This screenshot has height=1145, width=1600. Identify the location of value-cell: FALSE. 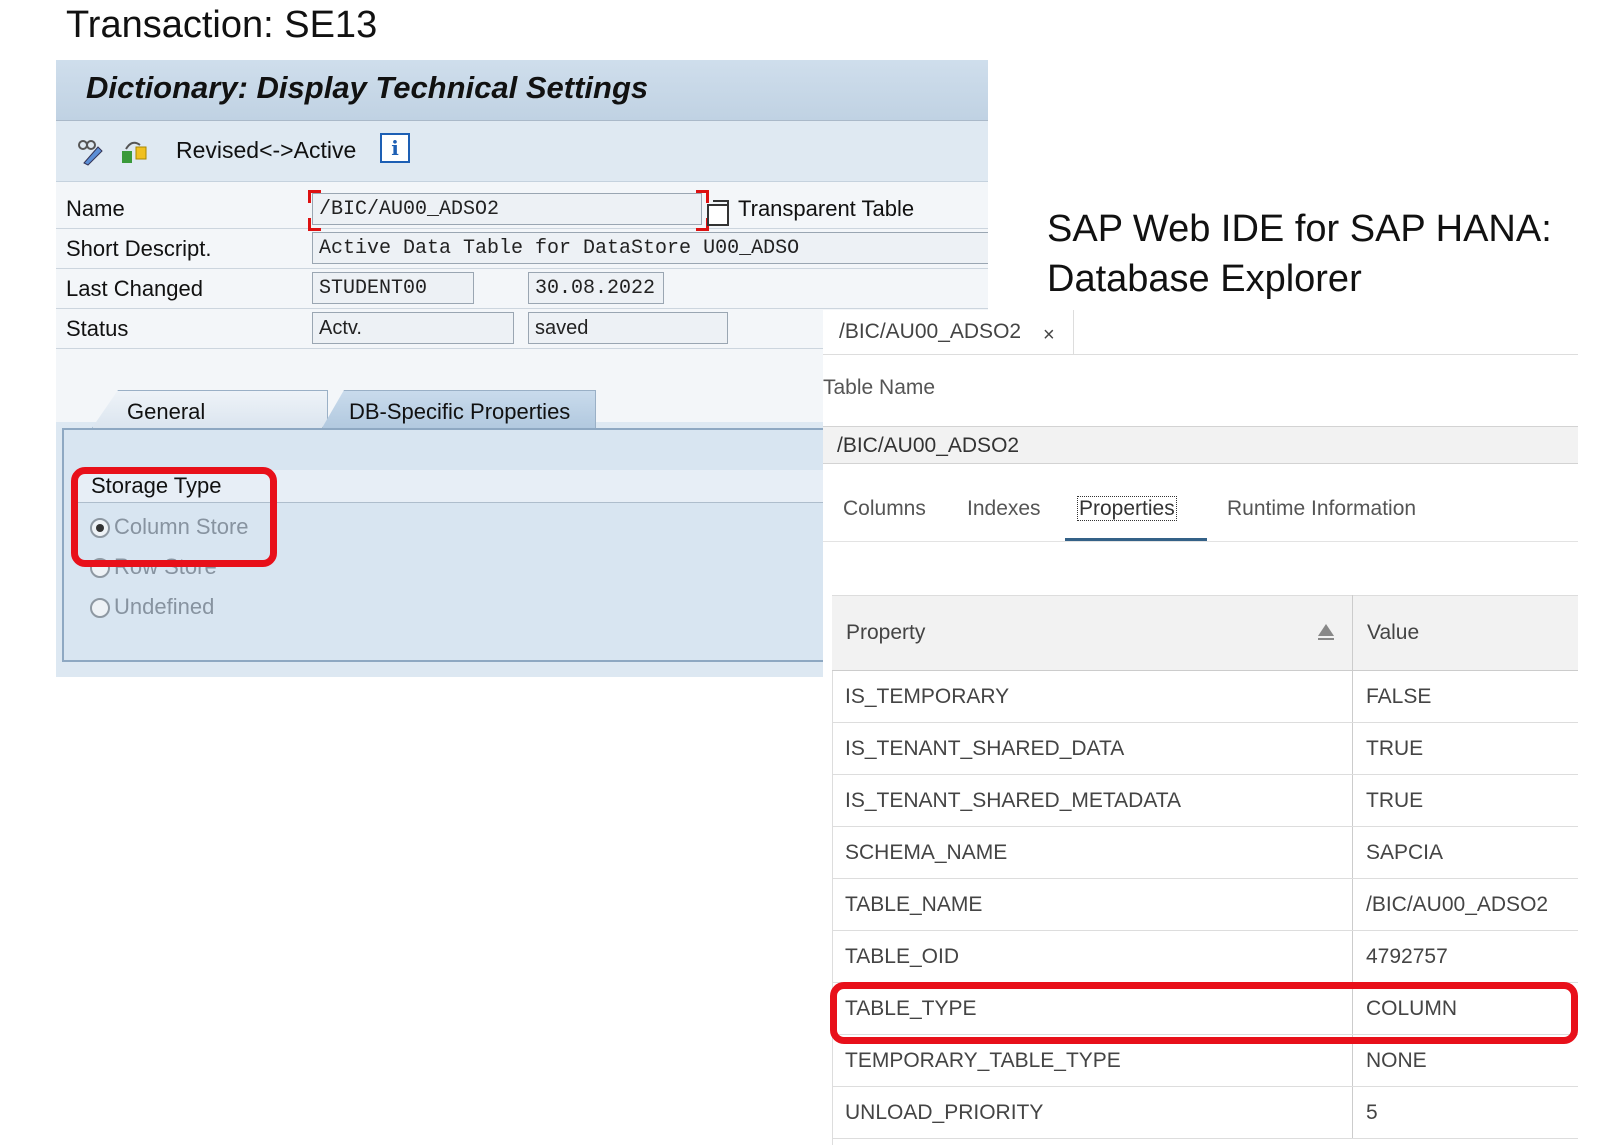
(1465, 696).